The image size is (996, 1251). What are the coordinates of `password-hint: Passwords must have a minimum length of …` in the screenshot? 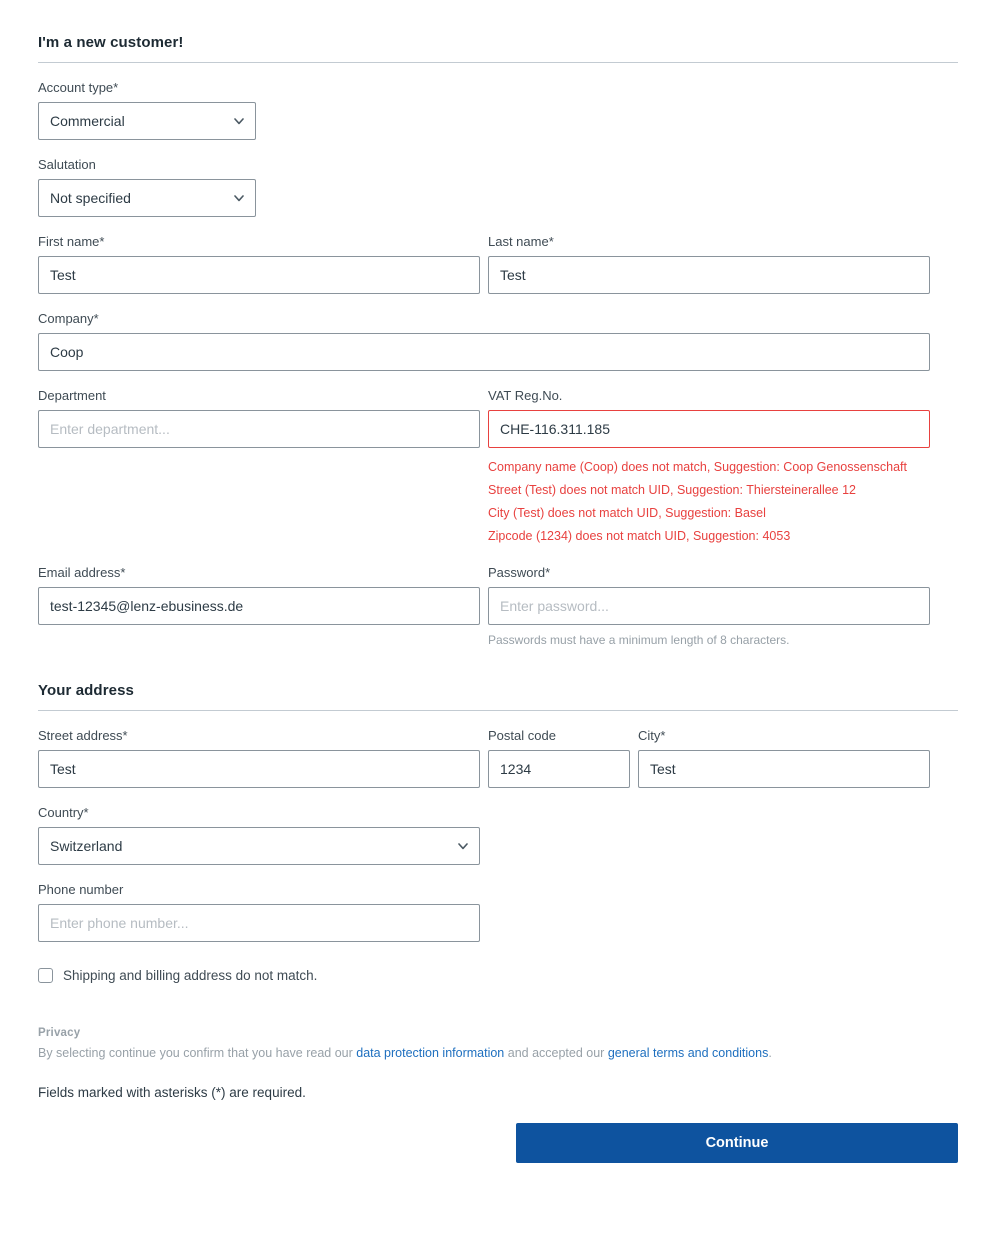 It's located at (639, 640).